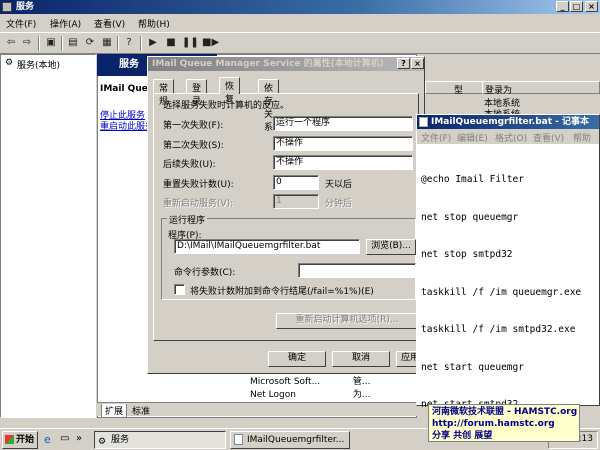  Describe the element at coordinates (472, 179) in the screenshot. I see `script-line: @echo Imail Filter` at that location.